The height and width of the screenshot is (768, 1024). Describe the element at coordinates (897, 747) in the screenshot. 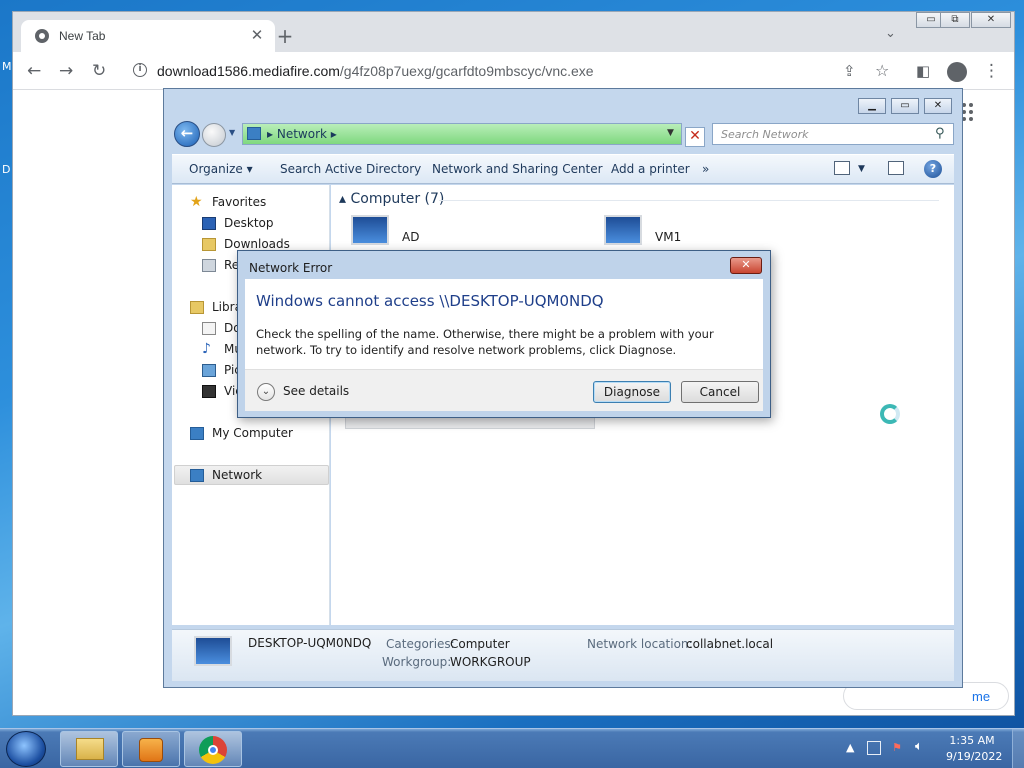

I see `action-center-flag-icon: ⚑` at that location.